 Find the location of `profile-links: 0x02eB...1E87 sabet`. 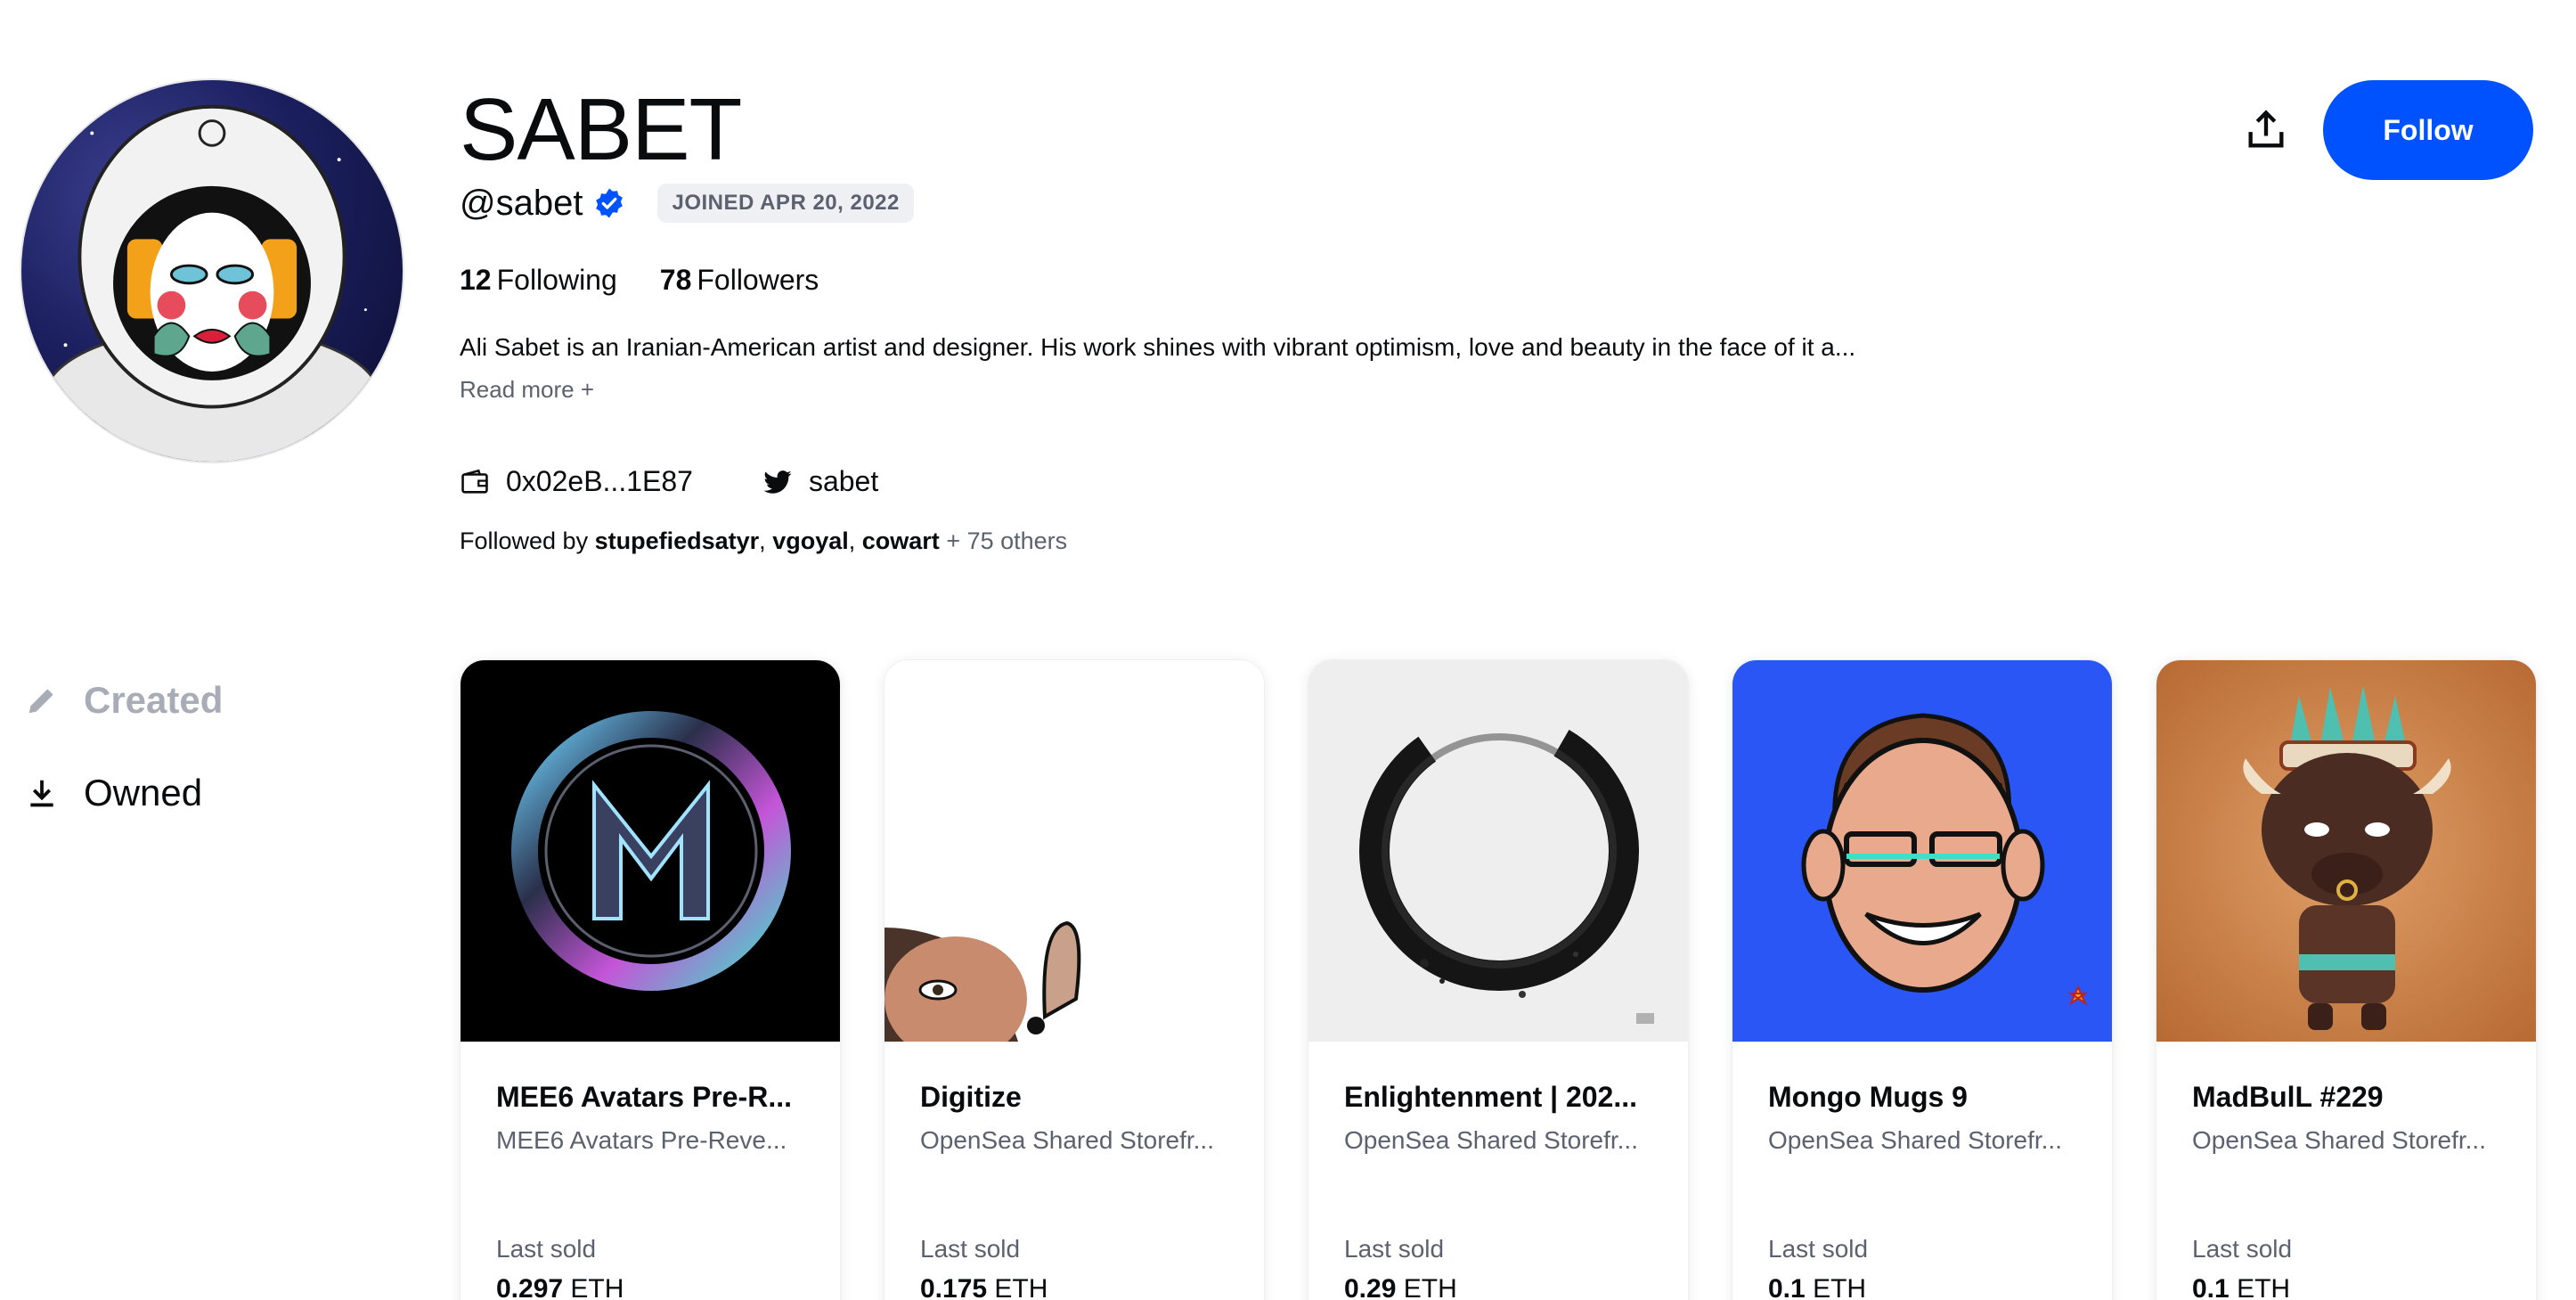

profile-links: 0x02eB...1E87 sabet is located at coordinates (669, 481).